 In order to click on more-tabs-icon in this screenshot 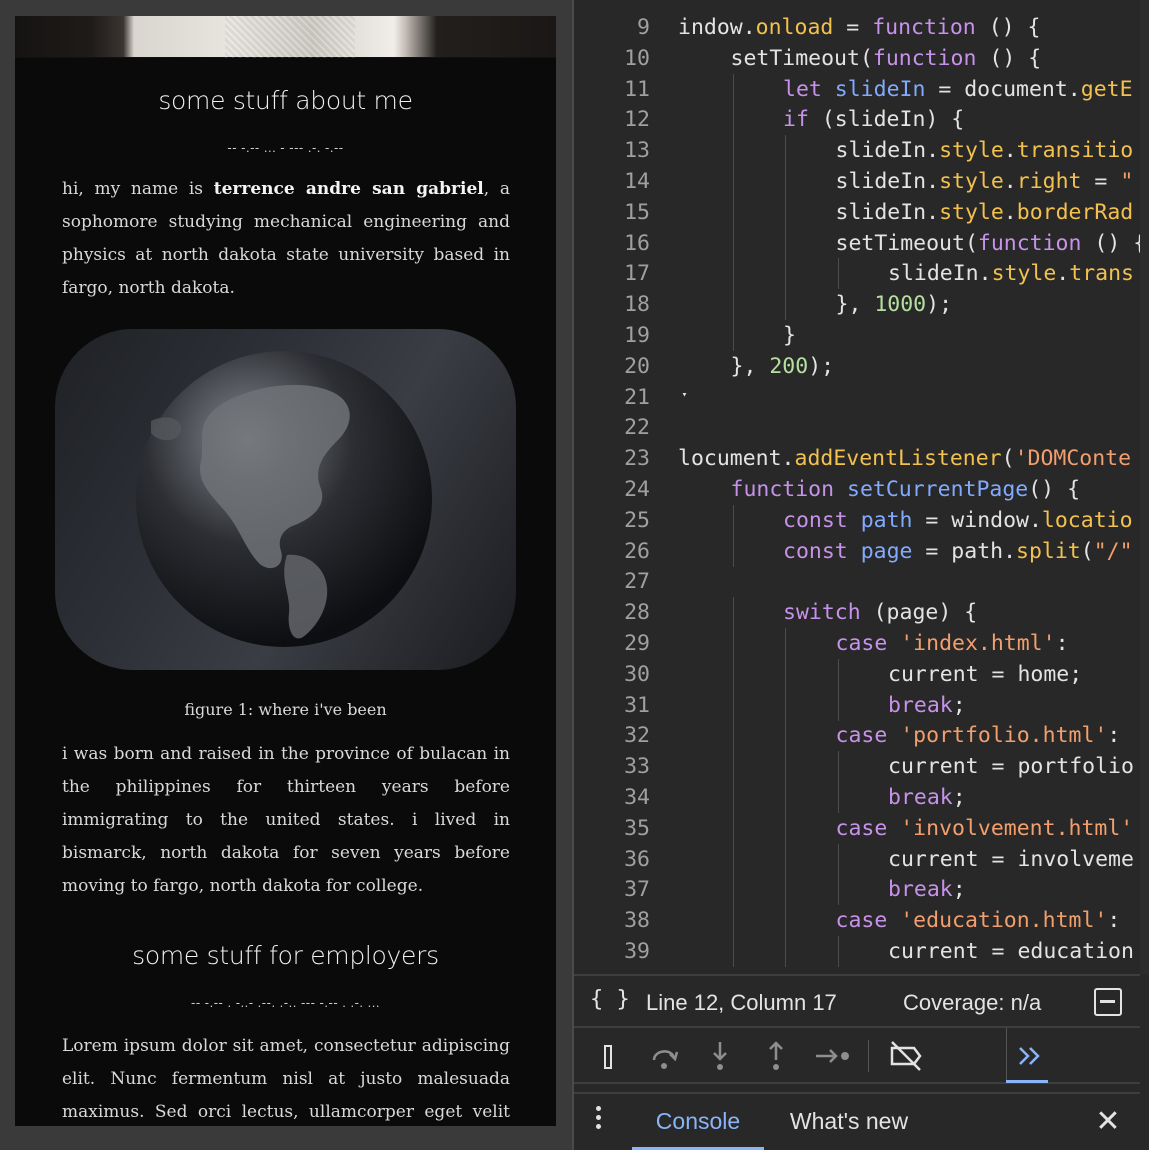, I will do `click(1030, 1056)`.